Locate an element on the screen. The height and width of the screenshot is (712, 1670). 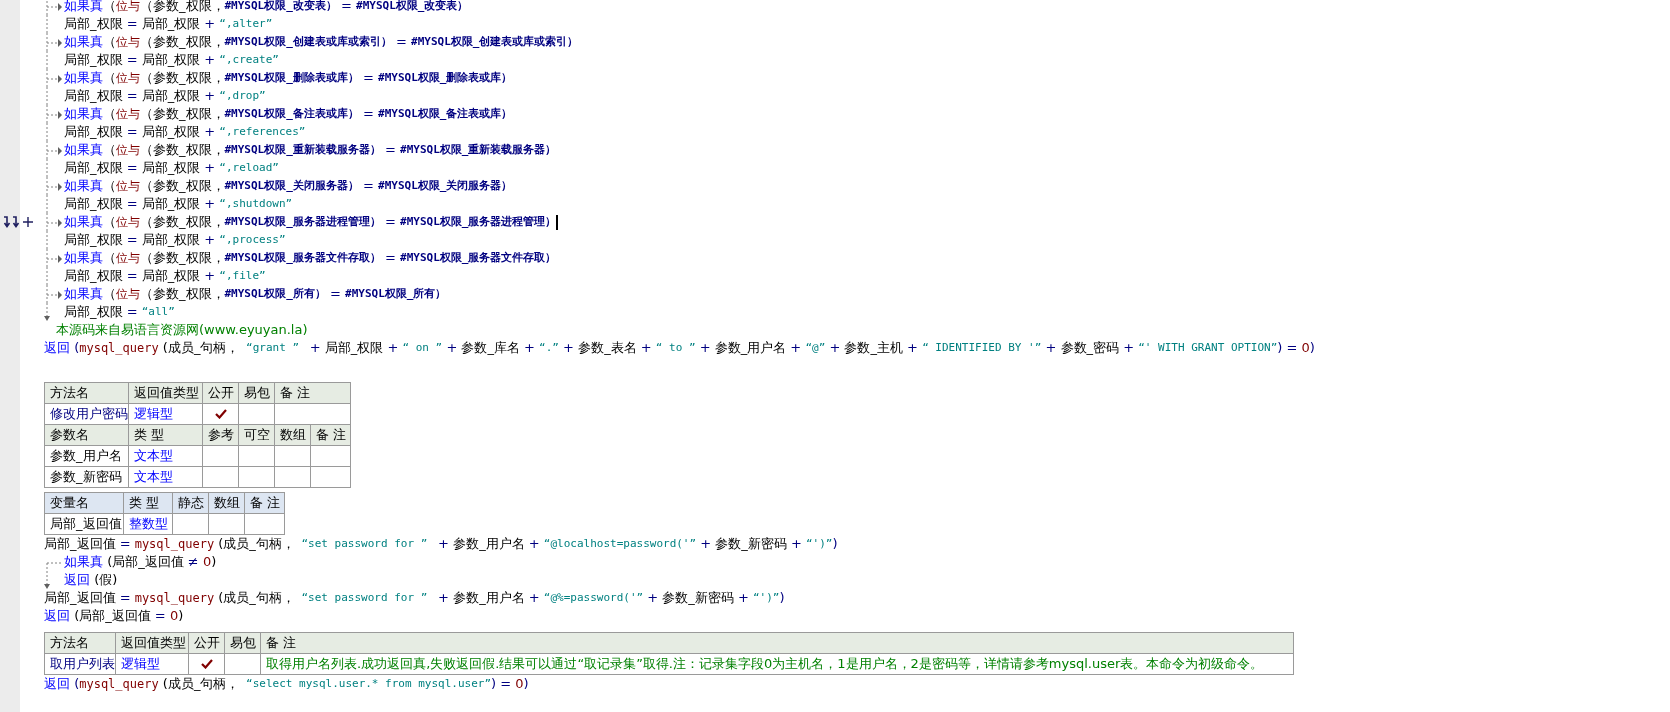
plus-icon is located at coordinates (28, 222).